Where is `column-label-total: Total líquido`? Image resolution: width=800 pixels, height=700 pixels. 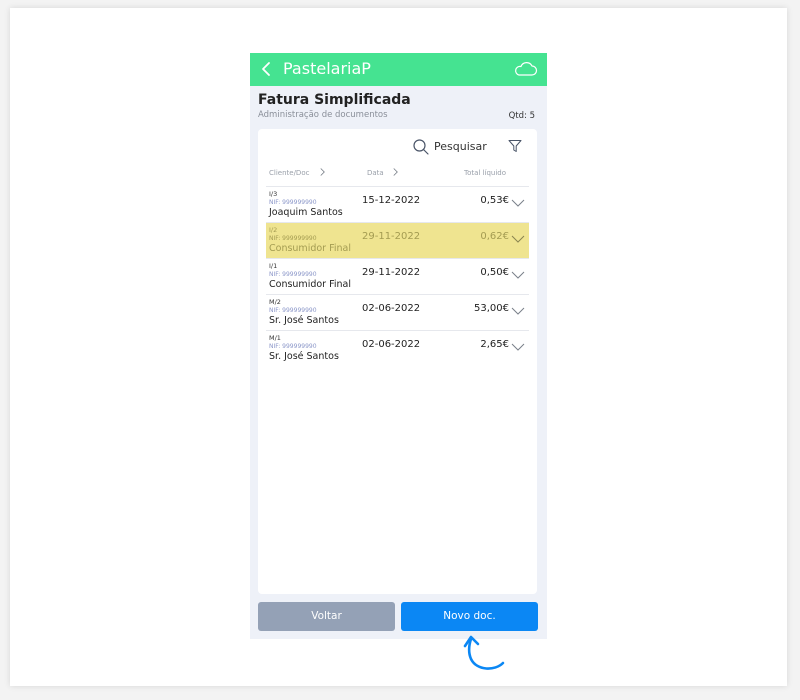 column-label-total: Total líquido is located at coordinates (485, 173).